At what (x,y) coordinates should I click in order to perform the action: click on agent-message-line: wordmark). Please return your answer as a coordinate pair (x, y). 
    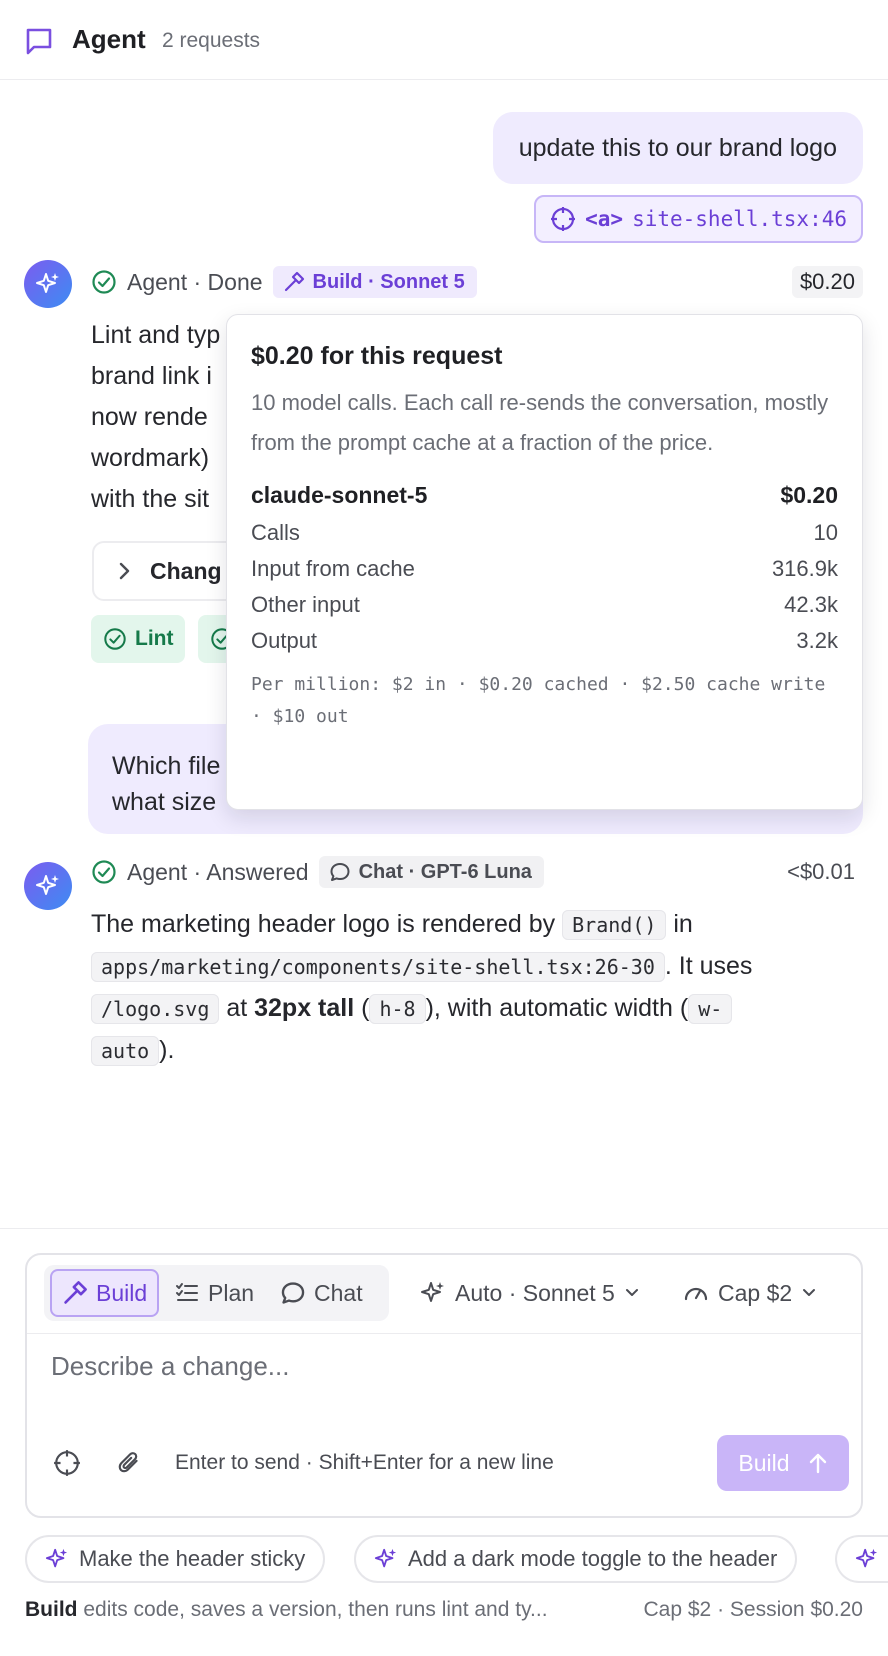
    Looking at the image, I should click on (150, 458).